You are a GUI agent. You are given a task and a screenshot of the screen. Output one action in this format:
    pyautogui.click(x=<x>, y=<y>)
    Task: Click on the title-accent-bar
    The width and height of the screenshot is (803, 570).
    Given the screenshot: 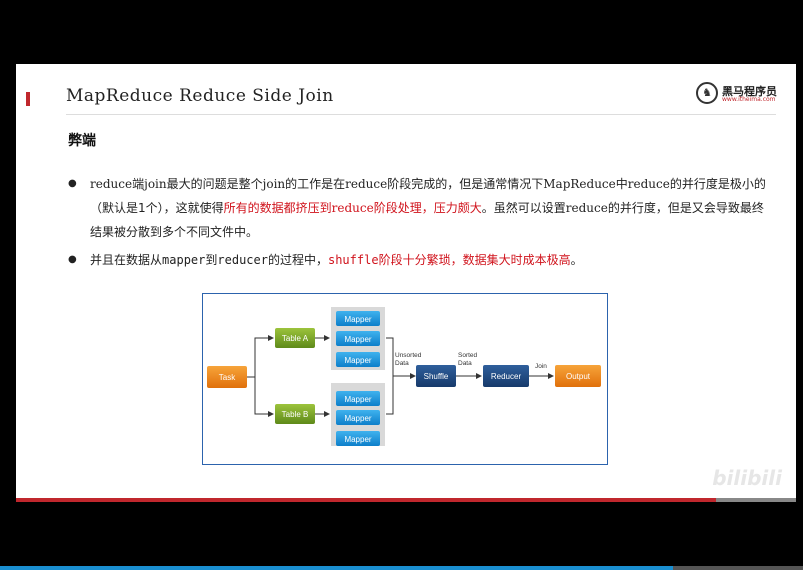 What is the action you would take?
    pyautogui.click(x=28, y=99)
    